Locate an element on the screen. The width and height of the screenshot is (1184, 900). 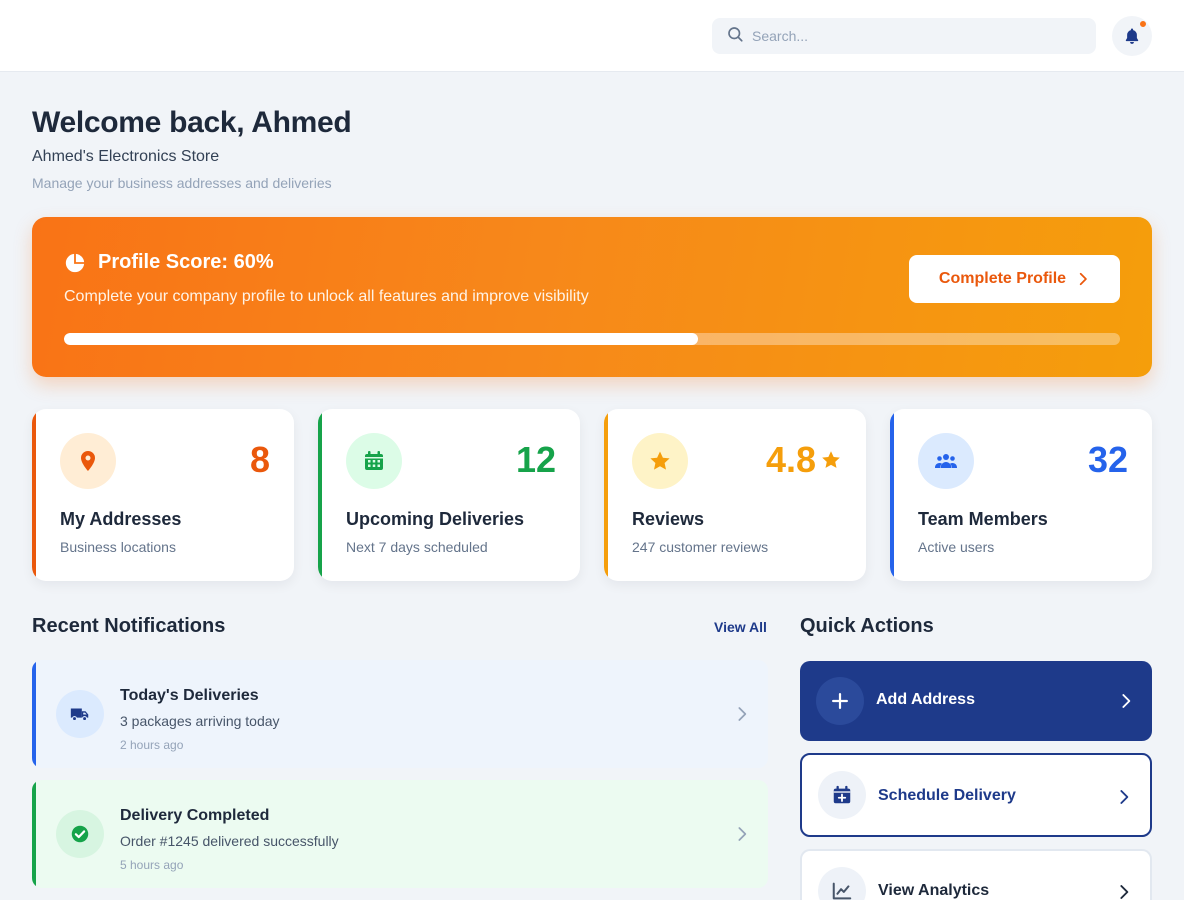
stat-value: 8 is located at coordinates (259, 459).